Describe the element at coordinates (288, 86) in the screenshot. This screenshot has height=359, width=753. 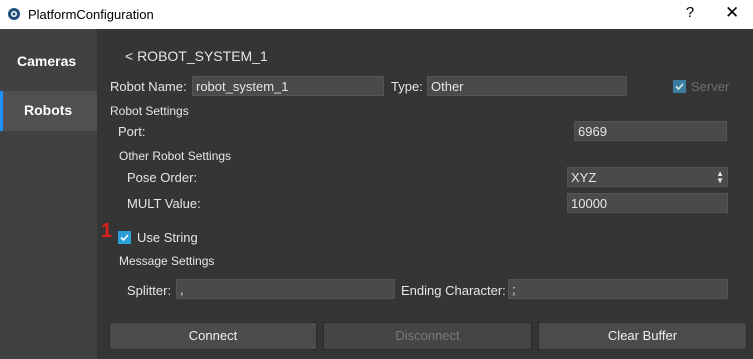
I see `robot-name-field: robot_system_1` at that location.